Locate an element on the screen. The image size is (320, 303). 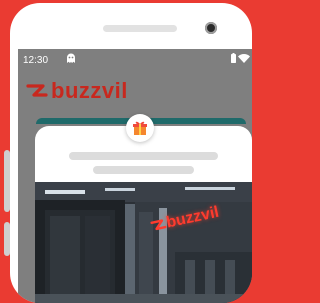
battery-icon is located at coordinates (233, 58).